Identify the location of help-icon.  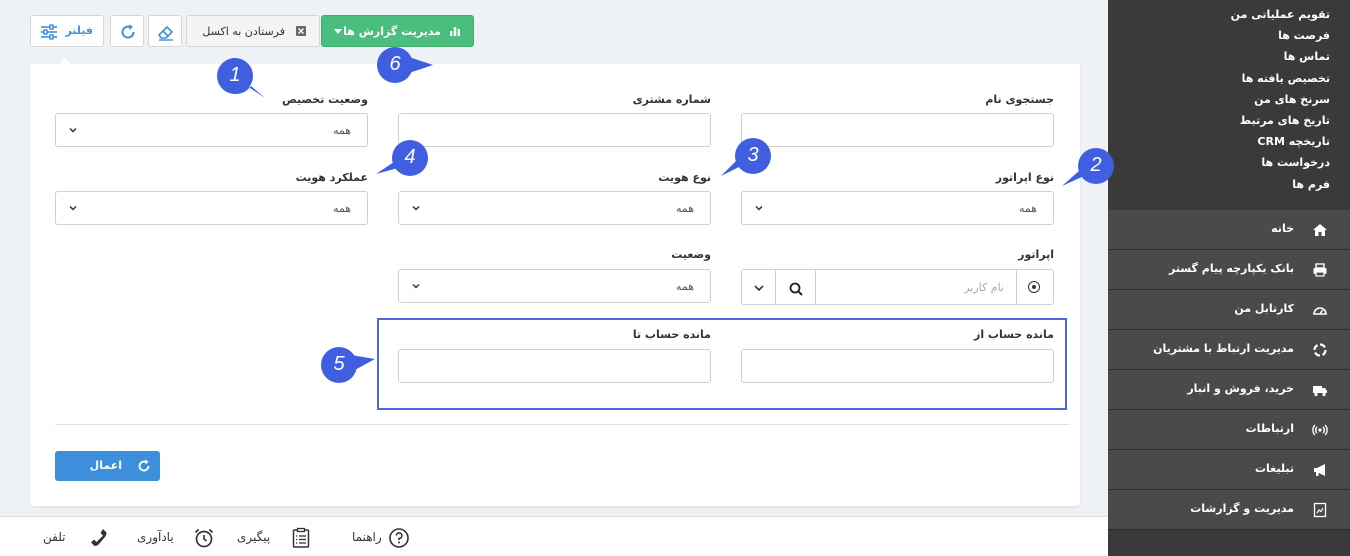
(399, 538).